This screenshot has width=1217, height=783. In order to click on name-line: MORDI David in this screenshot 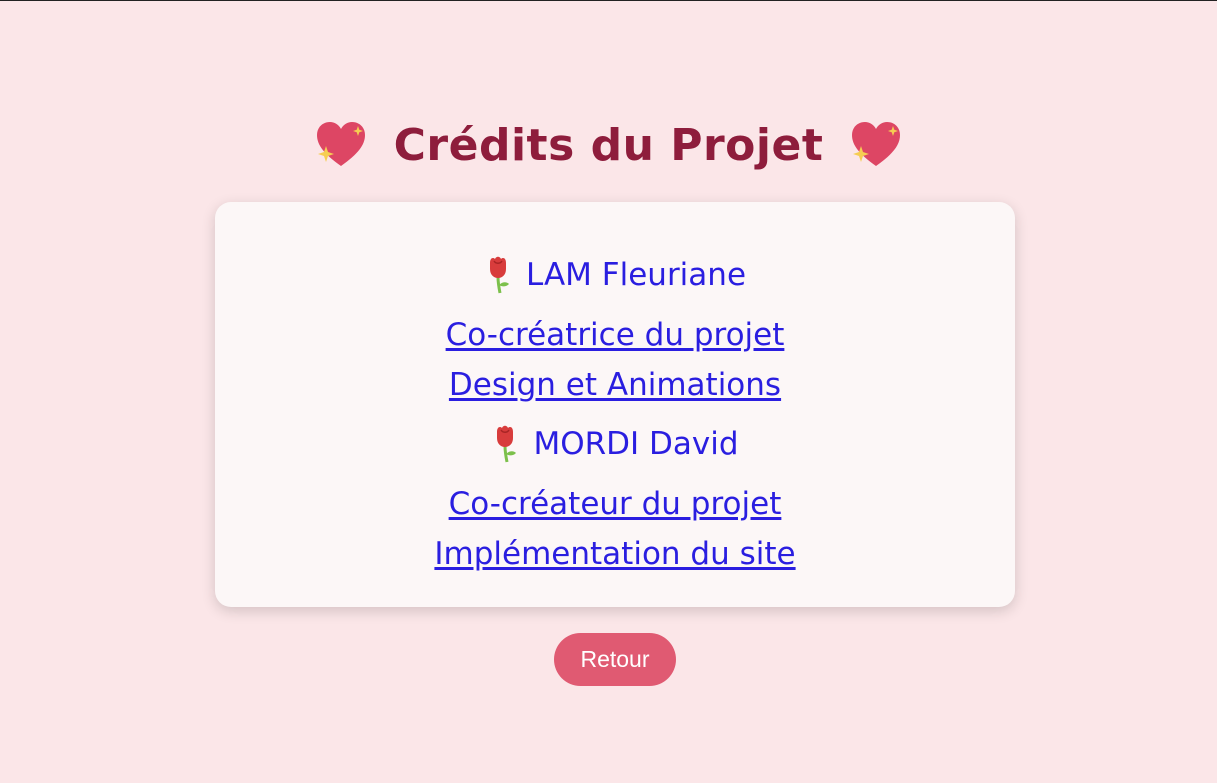, I will do `click(615, 444)`.